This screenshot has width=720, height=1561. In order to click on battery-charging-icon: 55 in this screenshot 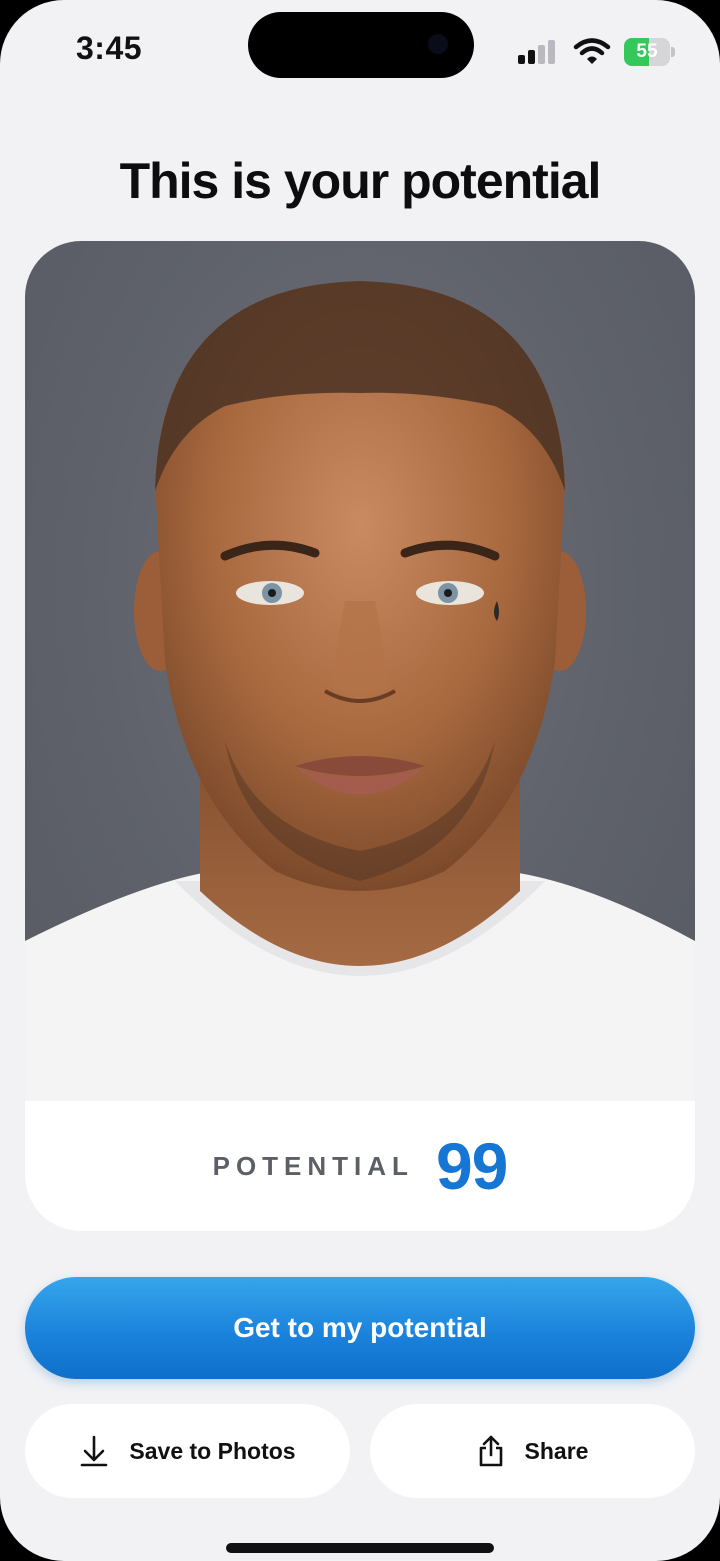, I will do `click(650, 52)`.